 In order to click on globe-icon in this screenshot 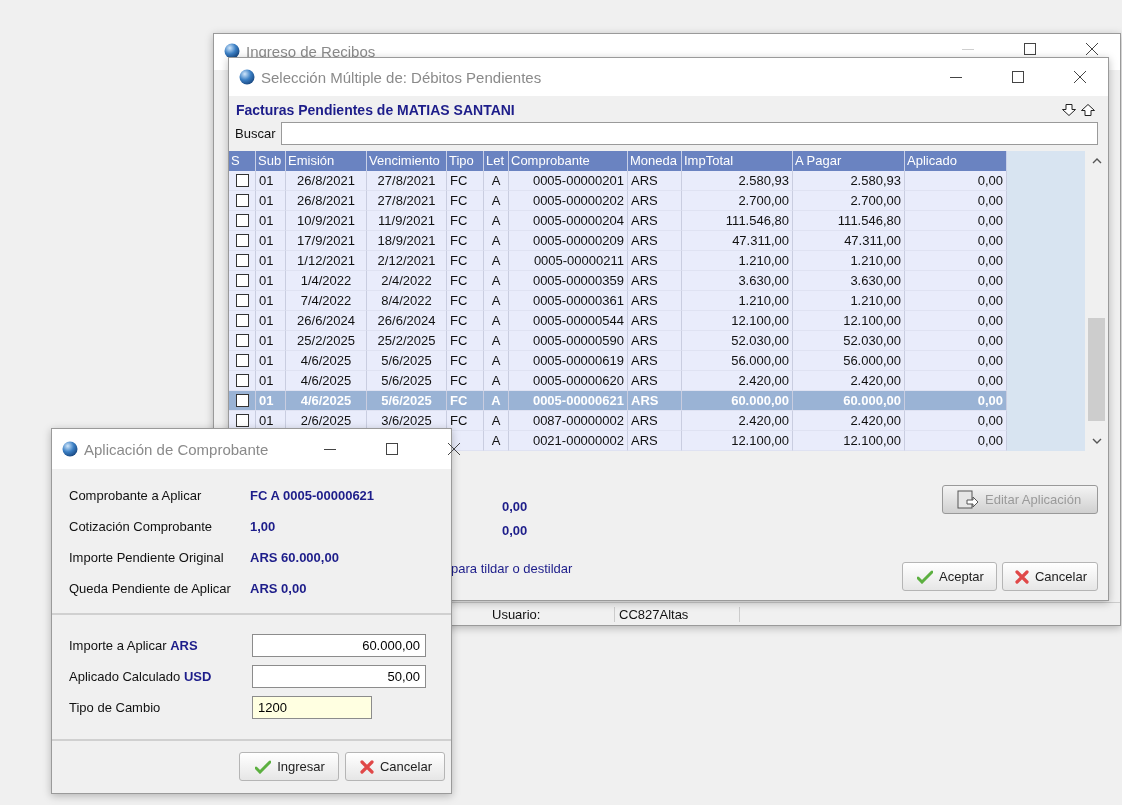, I will do `click(247, 77)`.